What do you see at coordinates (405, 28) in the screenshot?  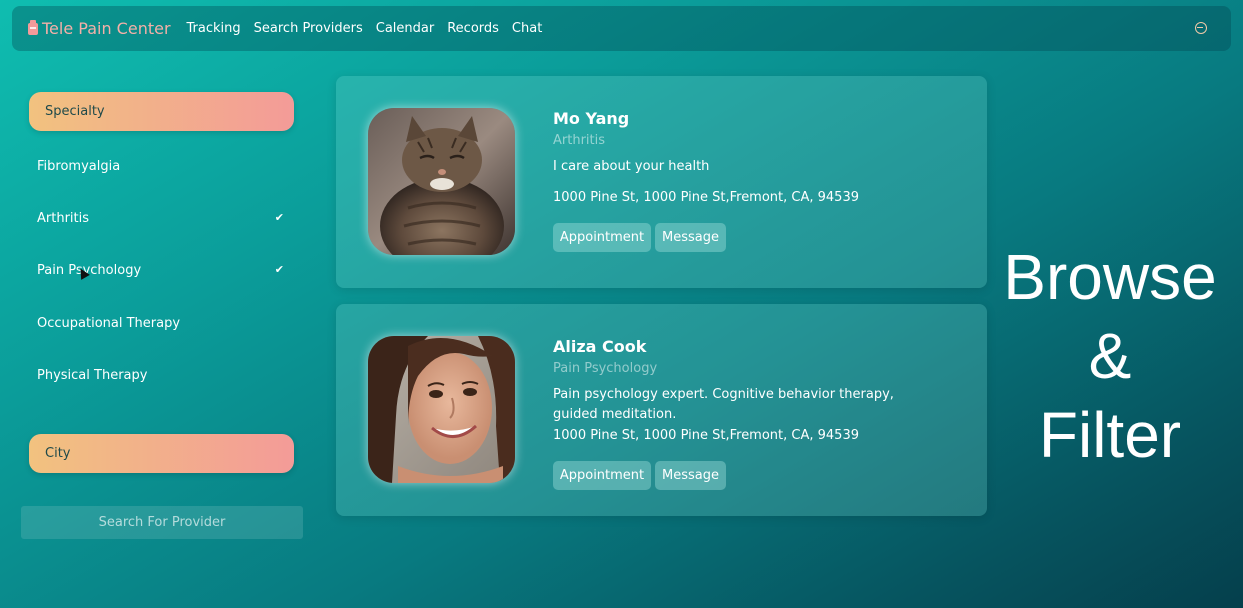 I see `nav-calendar: Calendar` at bounding box center [405, 28].